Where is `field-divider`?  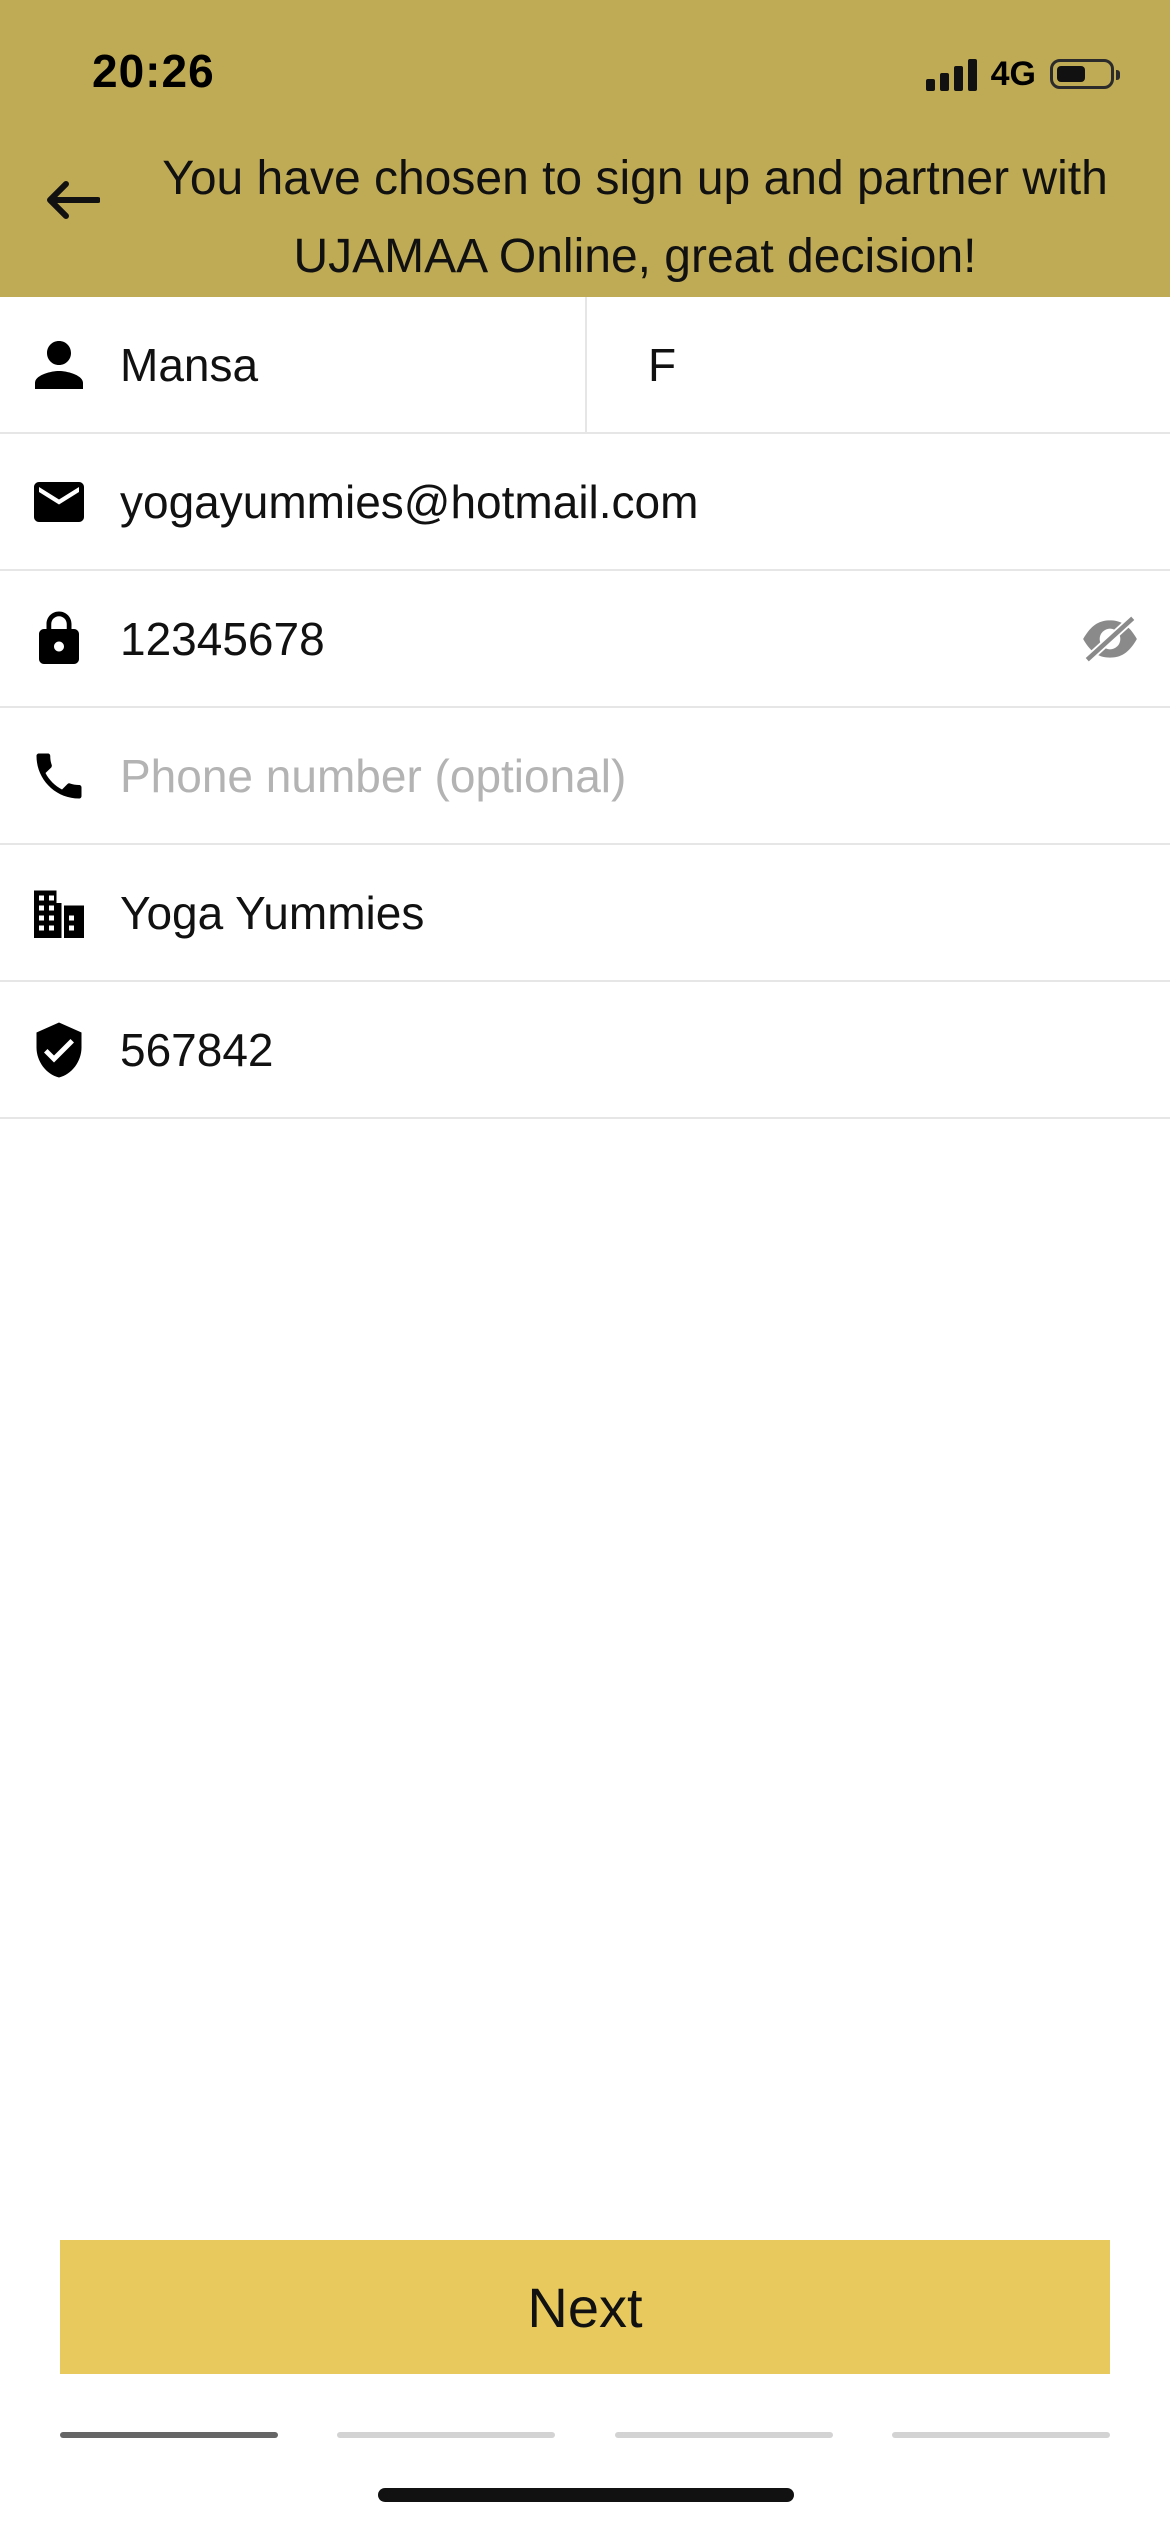
field-divider is located at coordinates (586, 364).